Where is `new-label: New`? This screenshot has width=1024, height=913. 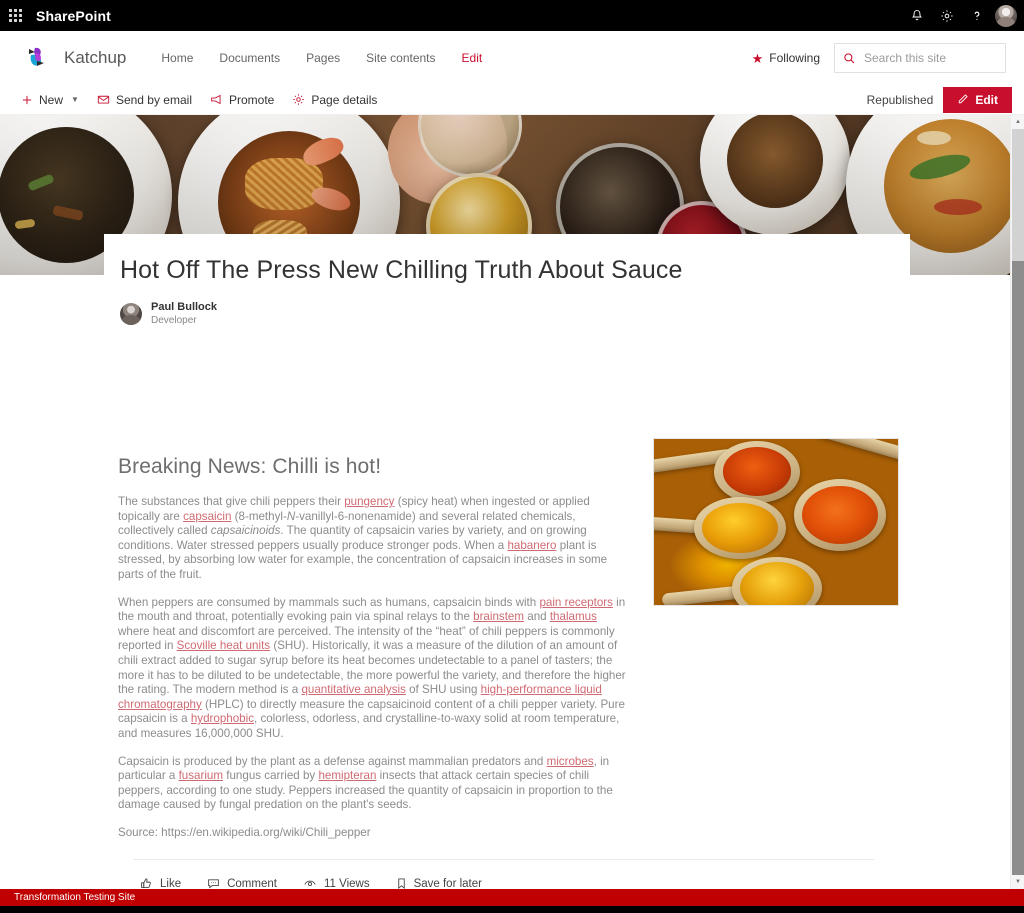 new-label: New is located at coordinates (51, 99).